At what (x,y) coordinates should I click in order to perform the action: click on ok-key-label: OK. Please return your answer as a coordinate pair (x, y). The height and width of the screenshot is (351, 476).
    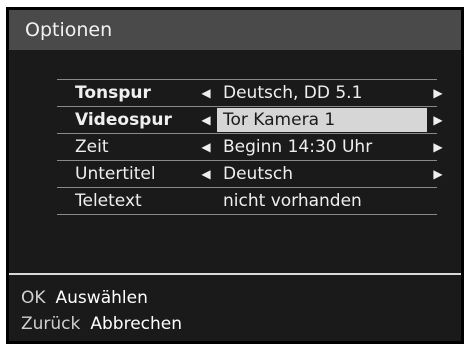
    Looking at the image, I should click on (33, 298).